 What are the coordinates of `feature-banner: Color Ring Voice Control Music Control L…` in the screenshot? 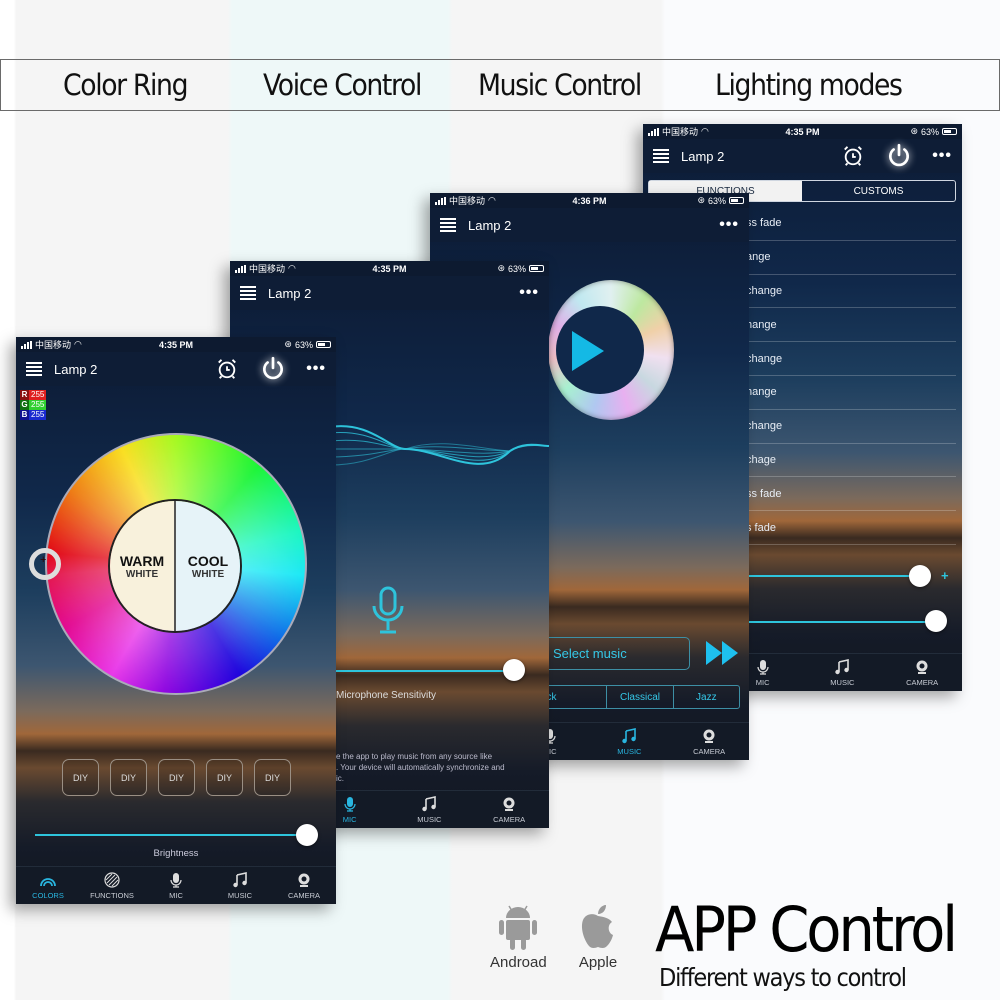 It's located at (500, 85).